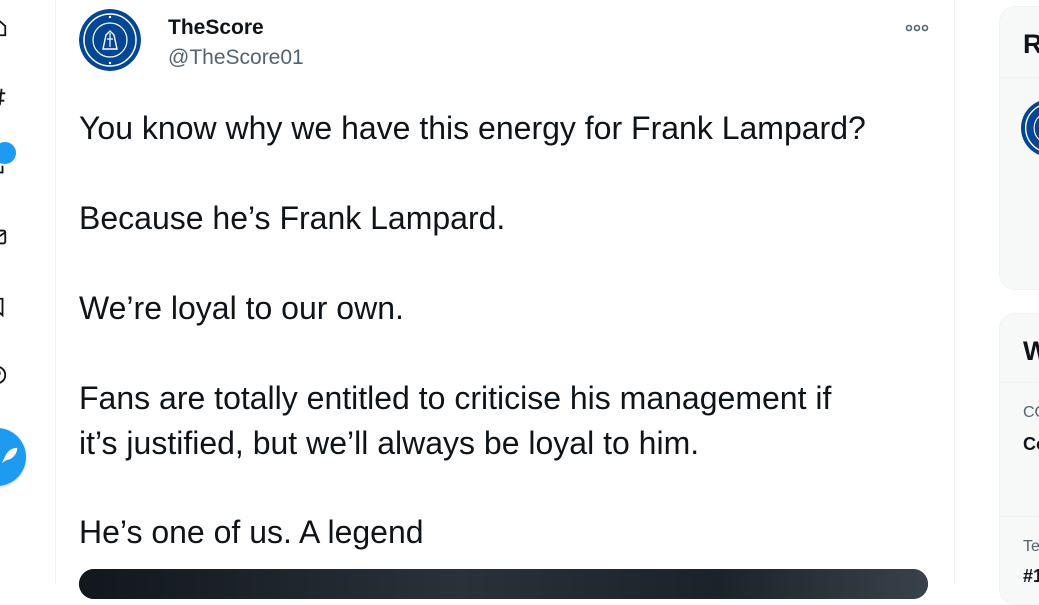 Image resolution: width=1039 pixels, height=605 pixels. What do you see at coordinates (1019, 148) in the screenshot?
I see `relevant-people-card: R` at bounding box center [1019, 148].